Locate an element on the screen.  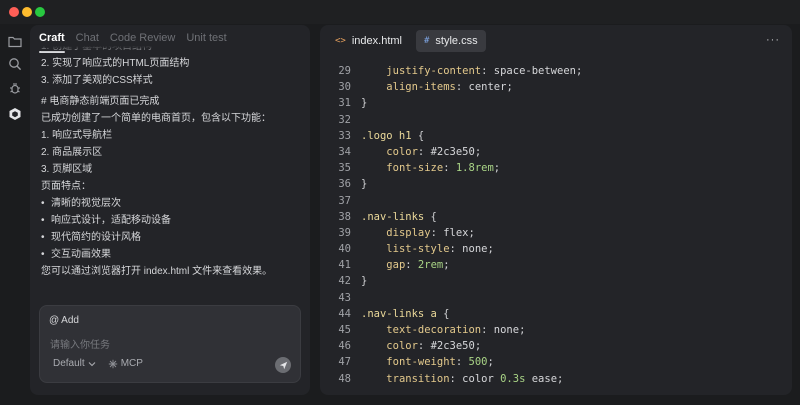
line-number: 42 is located at coordinates (344, 281).